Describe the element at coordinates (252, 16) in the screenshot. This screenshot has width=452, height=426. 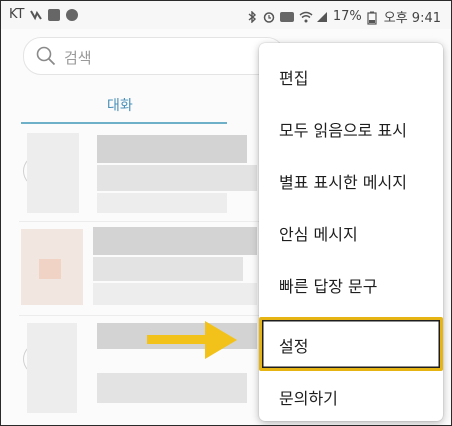
I see `bluetooth-icon` at that location.